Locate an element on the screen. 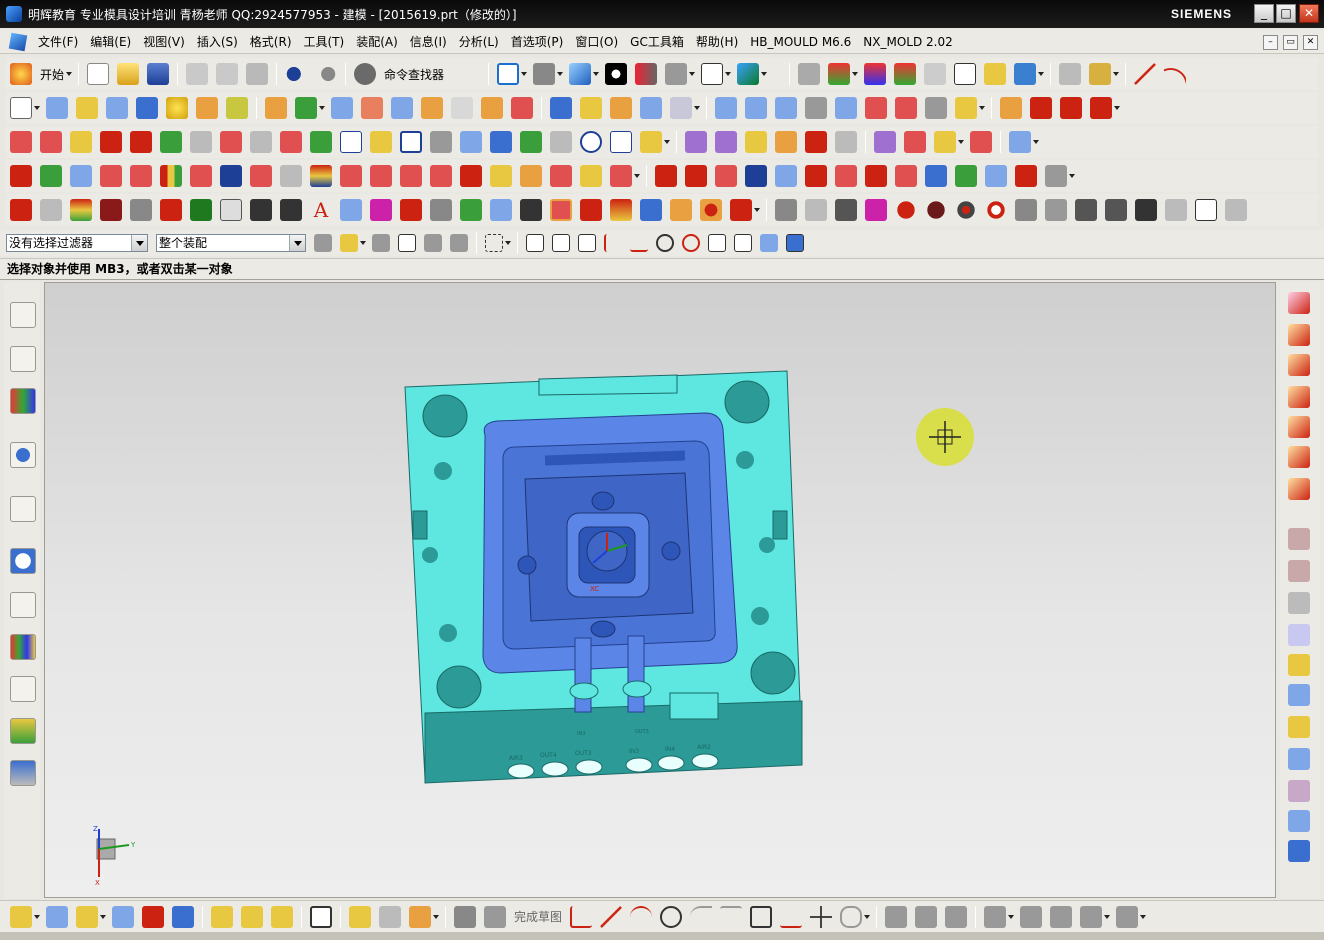 This screenshot has height=940, width=1324. transition-icon is located at coordinates (876, 176).